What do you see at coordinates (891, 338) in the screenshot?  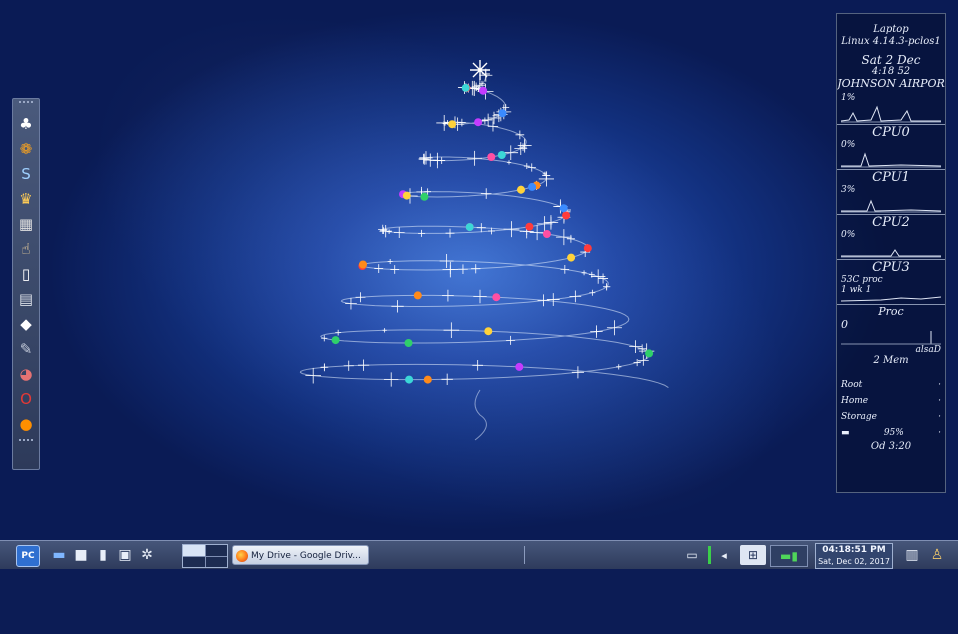 I see `proc-graph` at bounding box center [891, 338].